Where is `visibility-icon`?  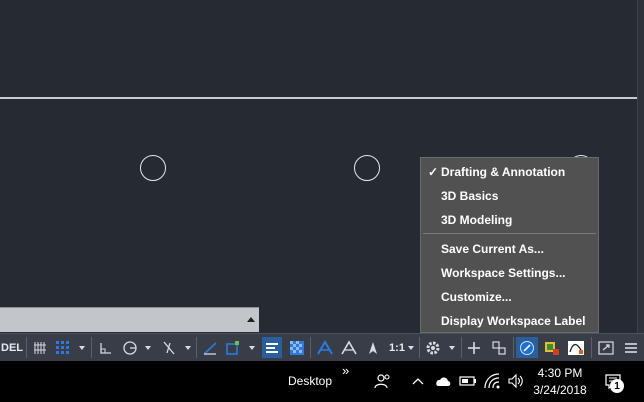
visibility-icon is located at coordinates (373, 347).